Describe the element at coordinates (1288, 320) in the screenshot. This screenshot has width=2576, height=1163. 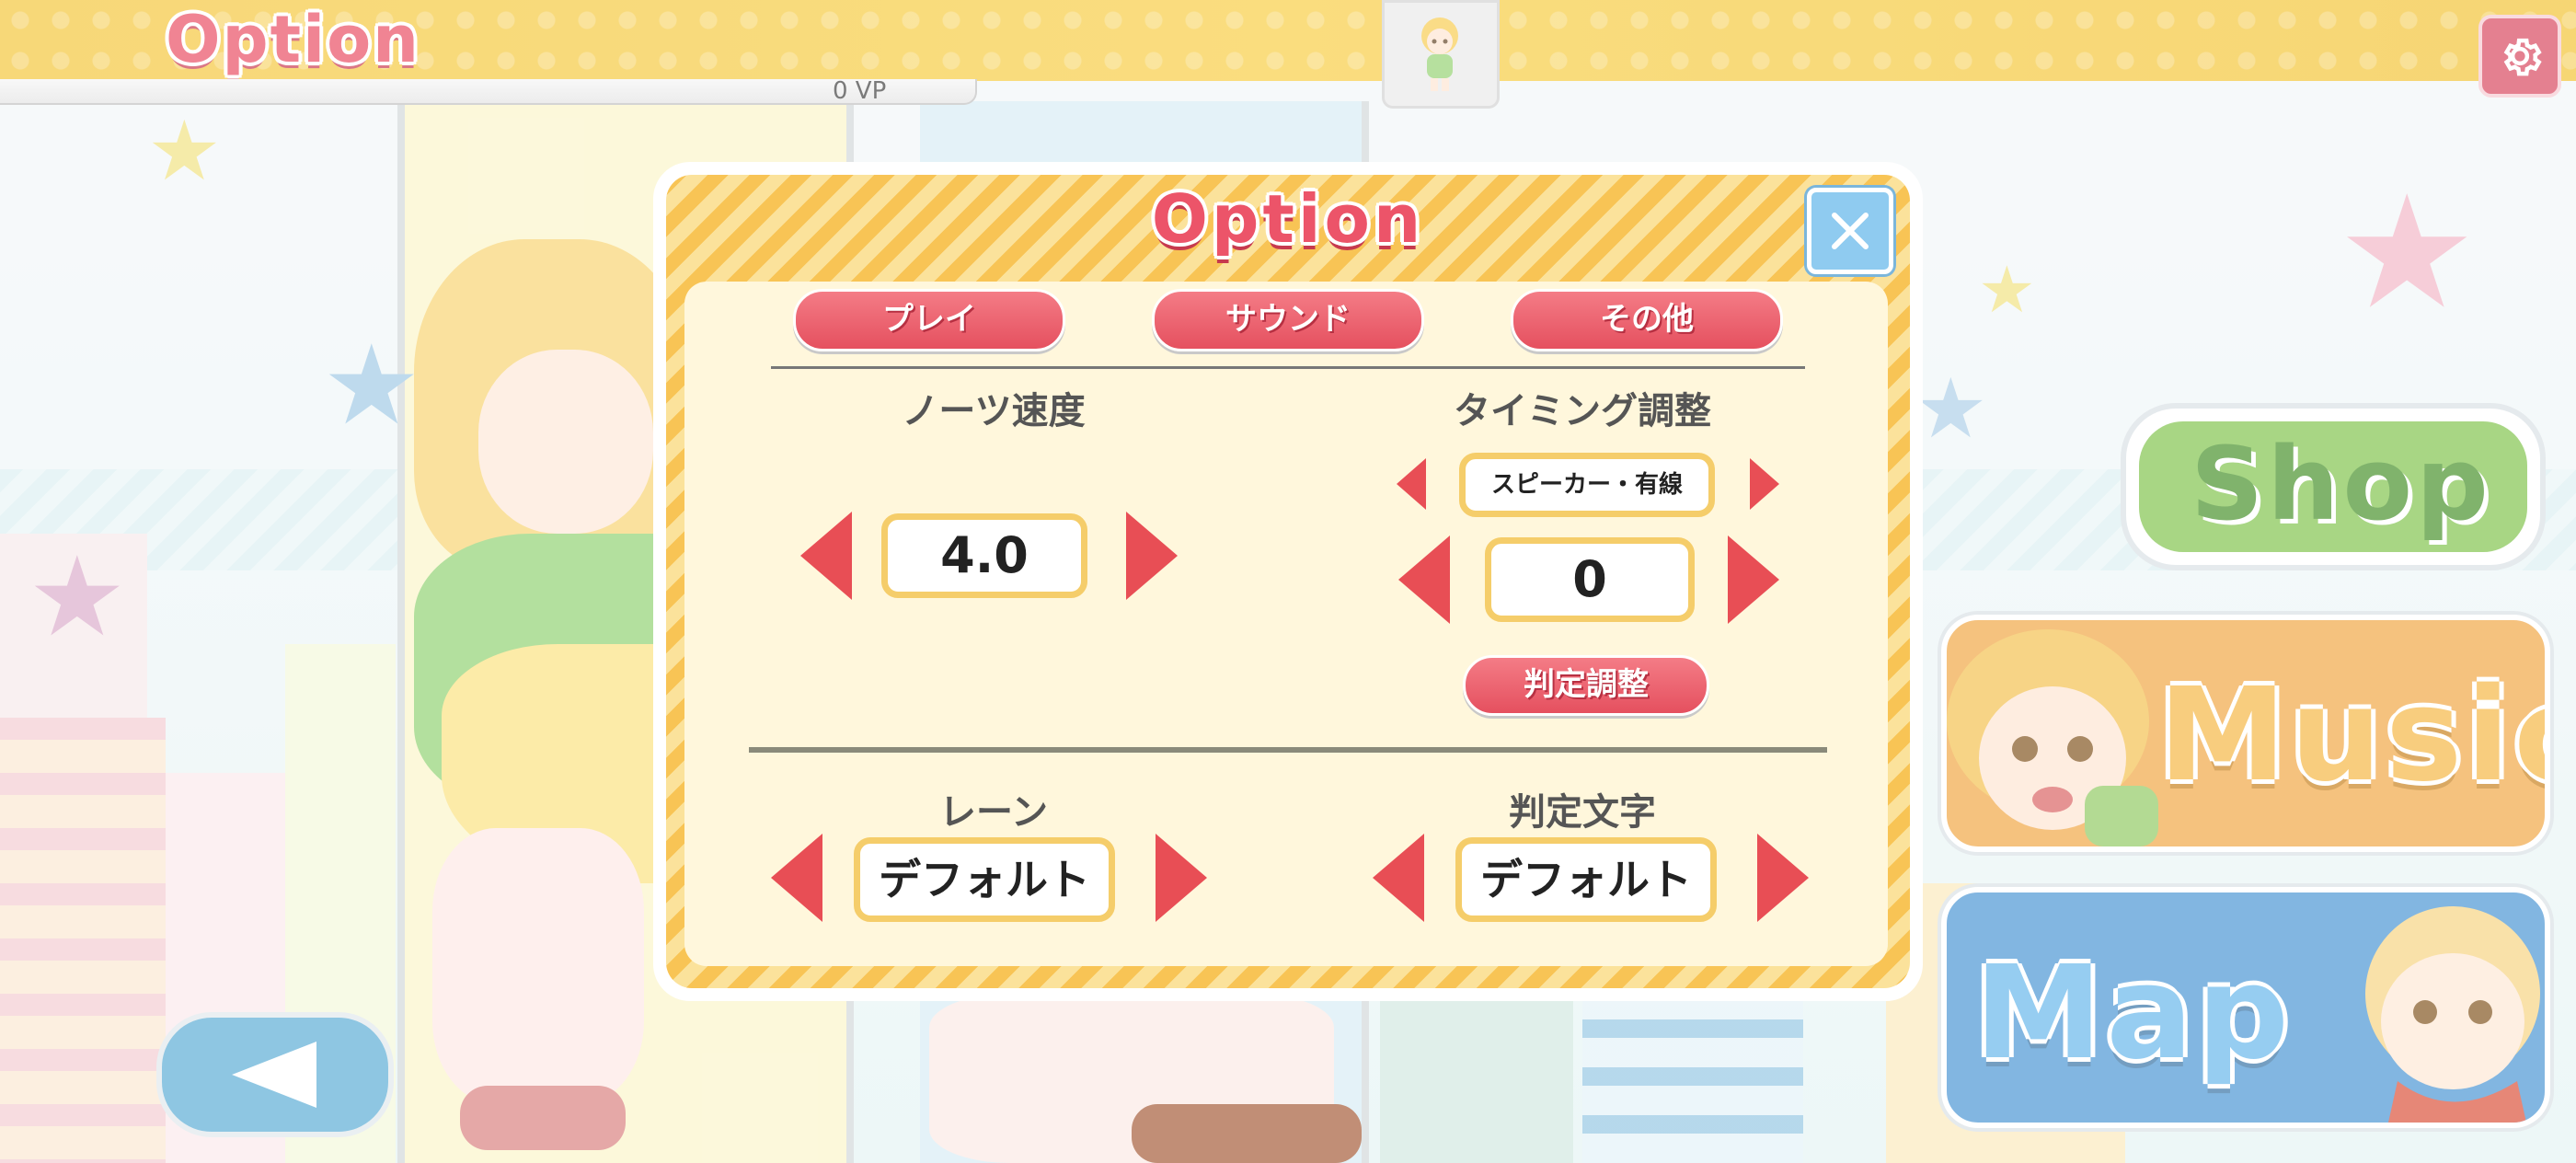
I see `tab-sound: サウンド` at that location.